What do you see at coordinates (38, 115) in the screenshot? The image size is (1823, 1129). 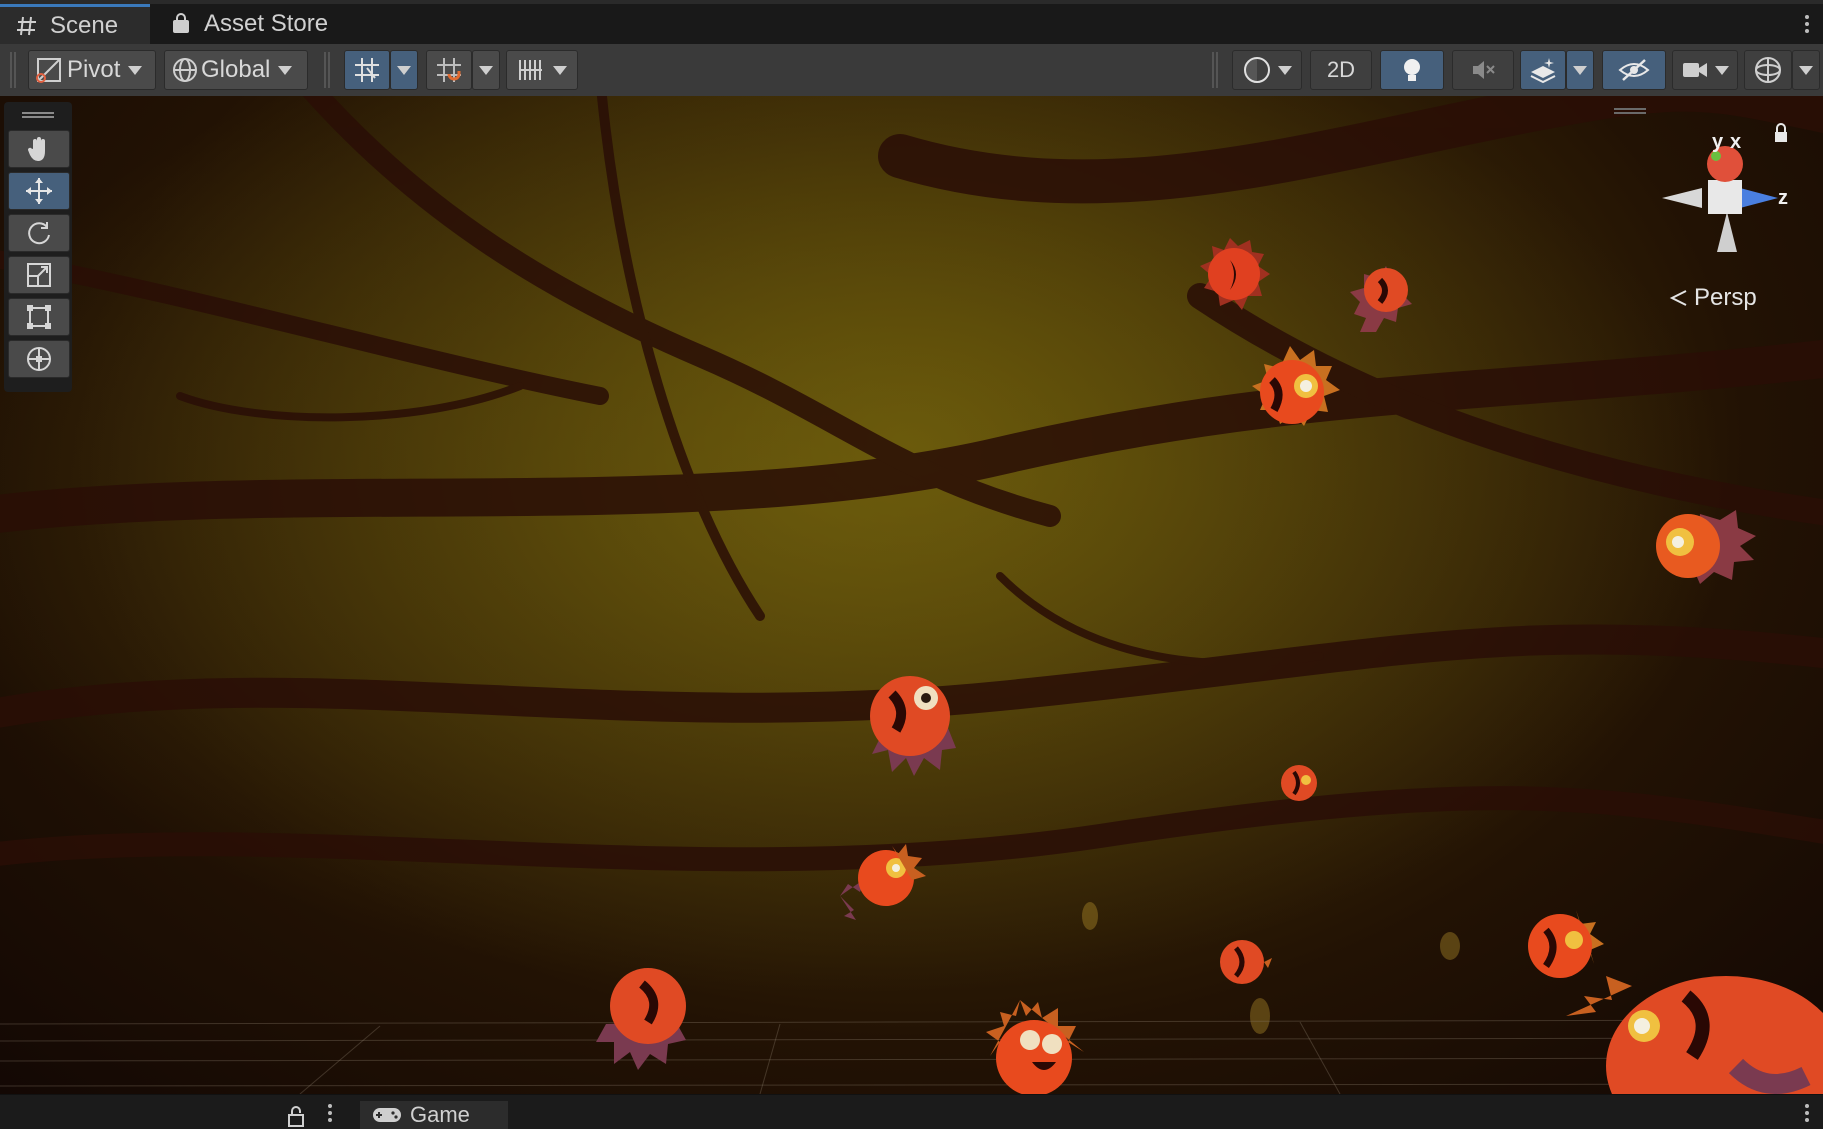 I see `palette-drag-handle` at bounding box center [38, 115].